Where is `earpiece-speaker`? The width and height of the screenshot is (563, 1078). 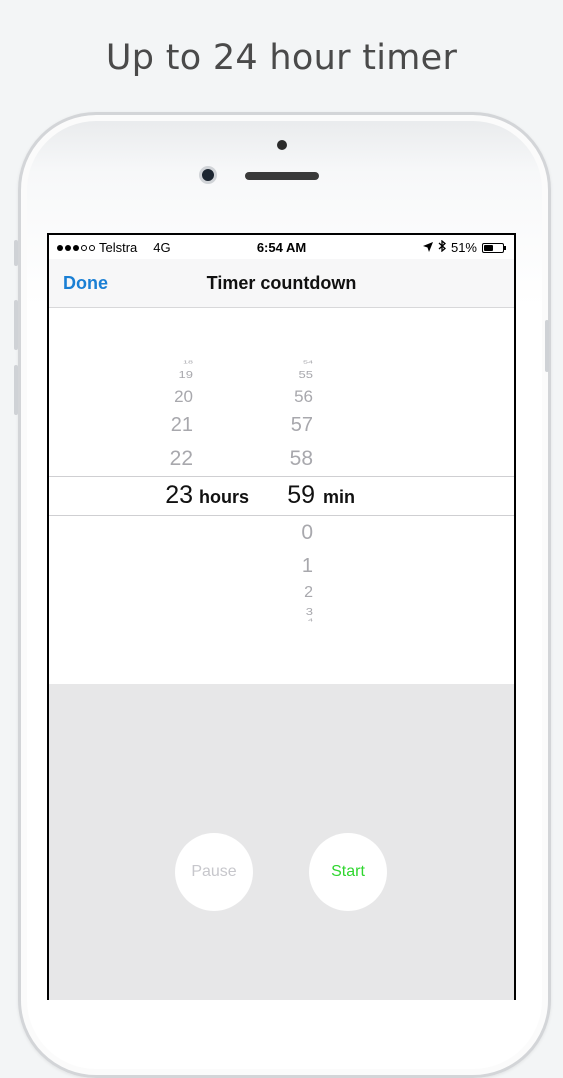 earpiece-speaker is located at coordinates (282, 176).